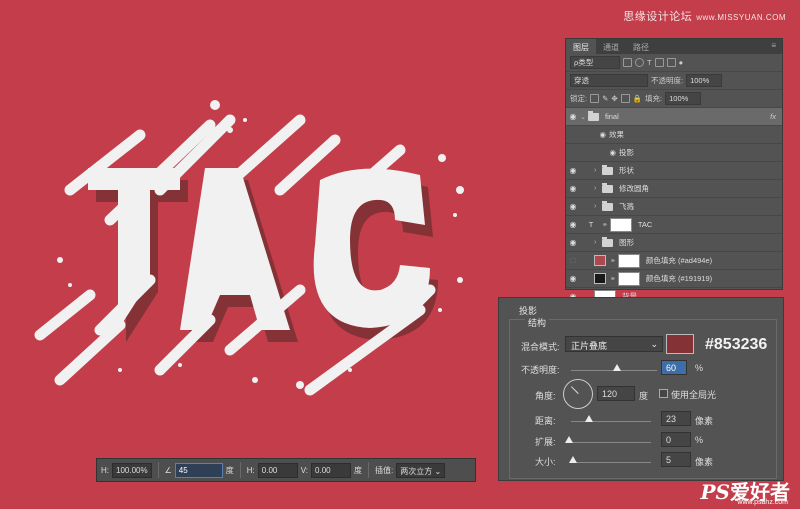  What do you see at coordinates (659, 62) in the screenshot?
I see `shape-filter-icon` at bounding box center [659, 62].